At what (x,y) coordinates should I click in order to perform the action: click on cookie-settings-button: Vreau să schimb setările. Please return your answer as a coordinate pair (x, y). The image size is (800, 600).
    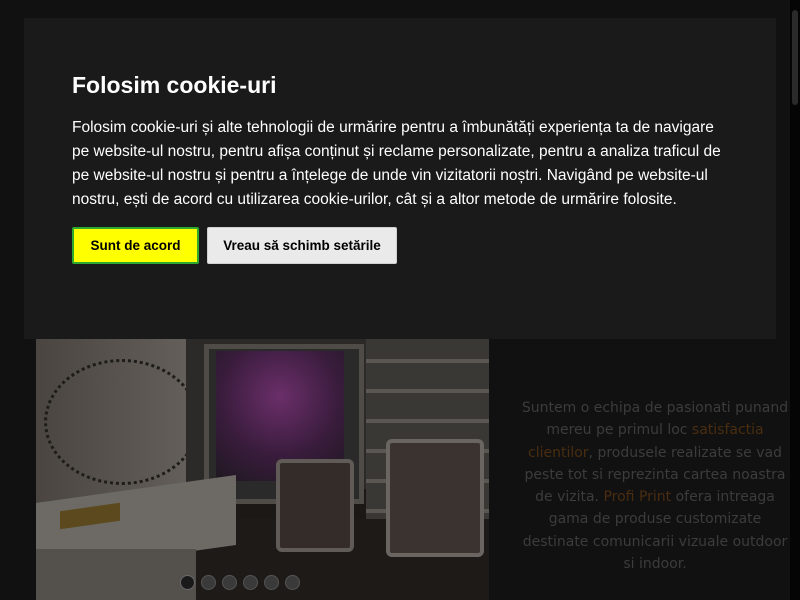
    Looking at the image, I should click on (302, 245).